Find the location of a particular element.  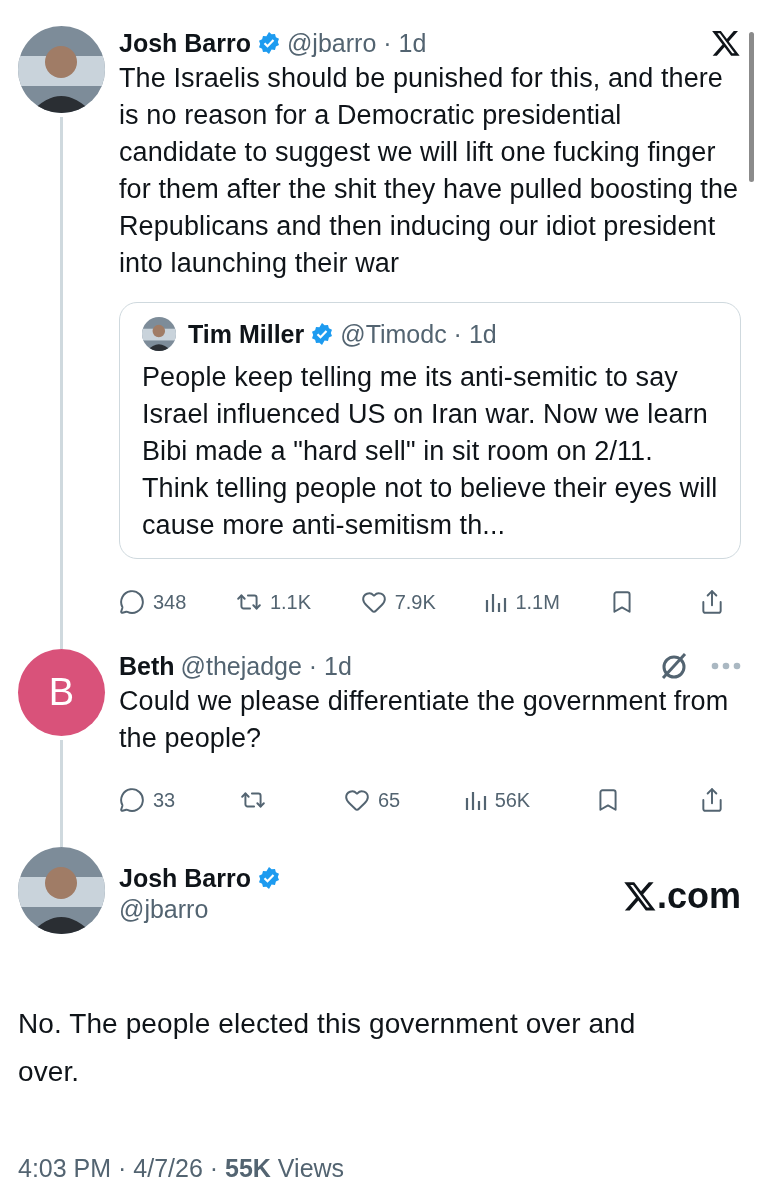

stat-count: 65 is located at coordinates (389, 800).